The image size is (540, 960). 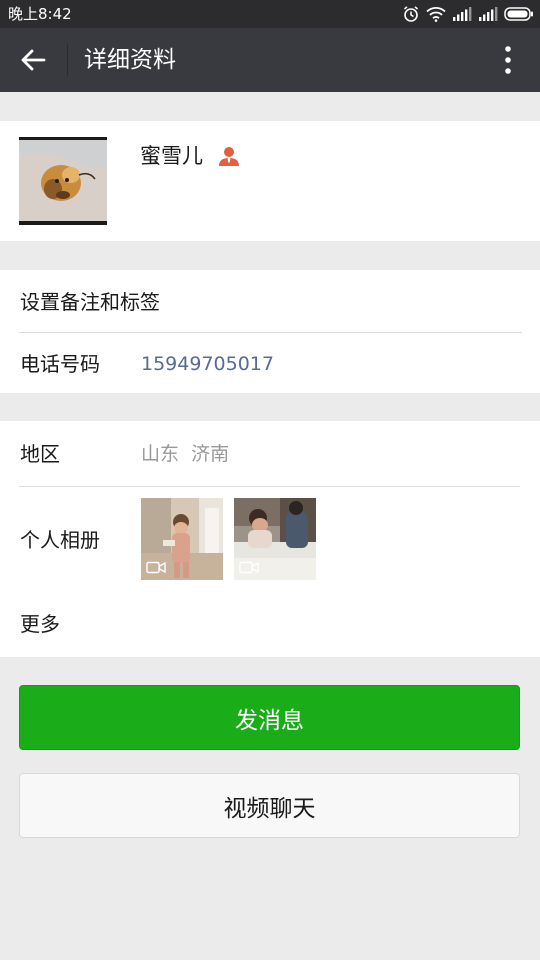 What do you see at coordinates (40, 624) in the screenshot?
I see `more-row: 更多` at bounding box center [40, 624].